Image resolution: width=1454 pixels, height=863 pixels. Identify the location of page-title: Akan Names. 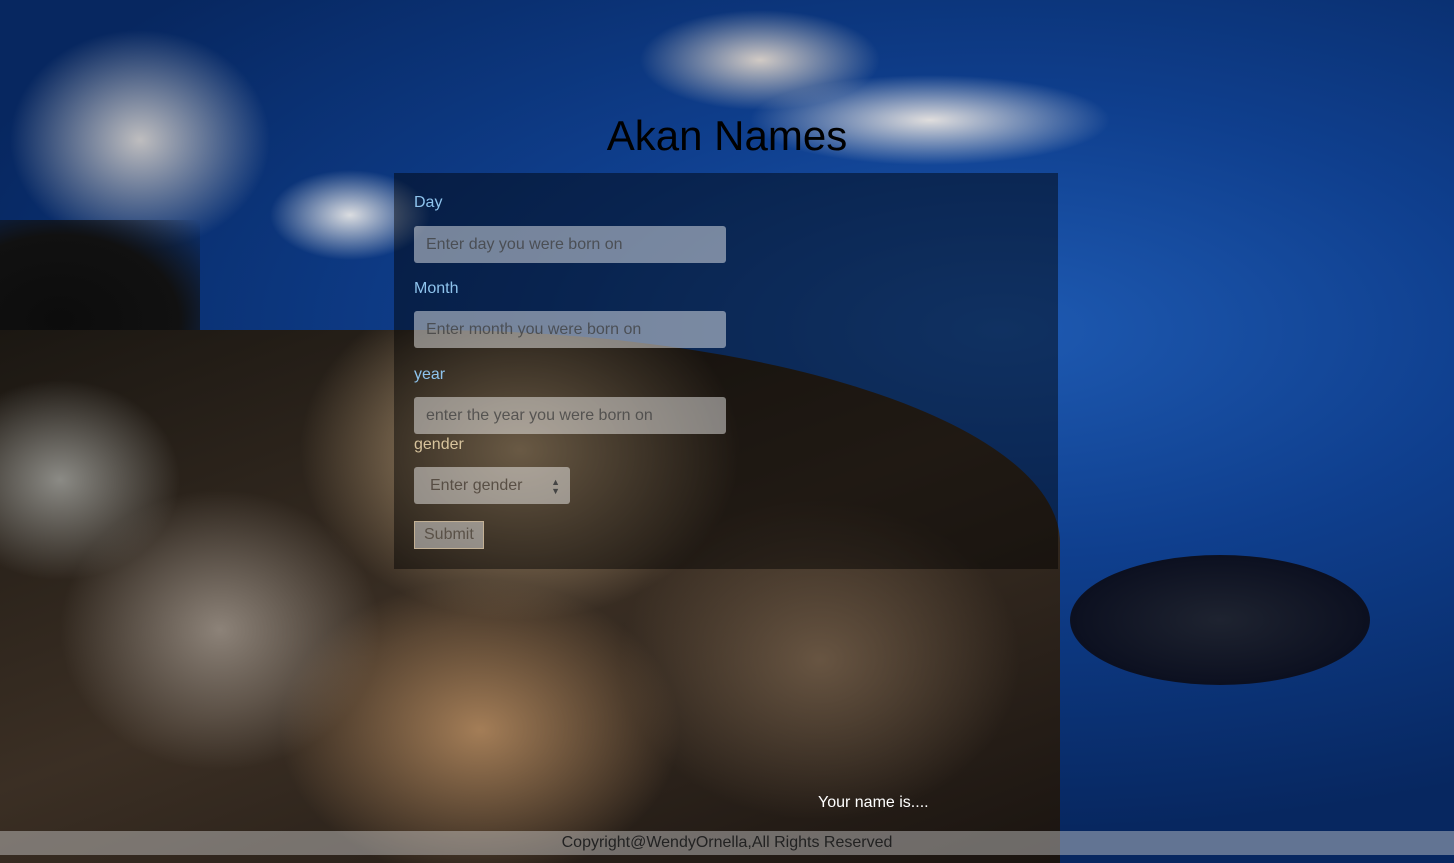
(727, 135).